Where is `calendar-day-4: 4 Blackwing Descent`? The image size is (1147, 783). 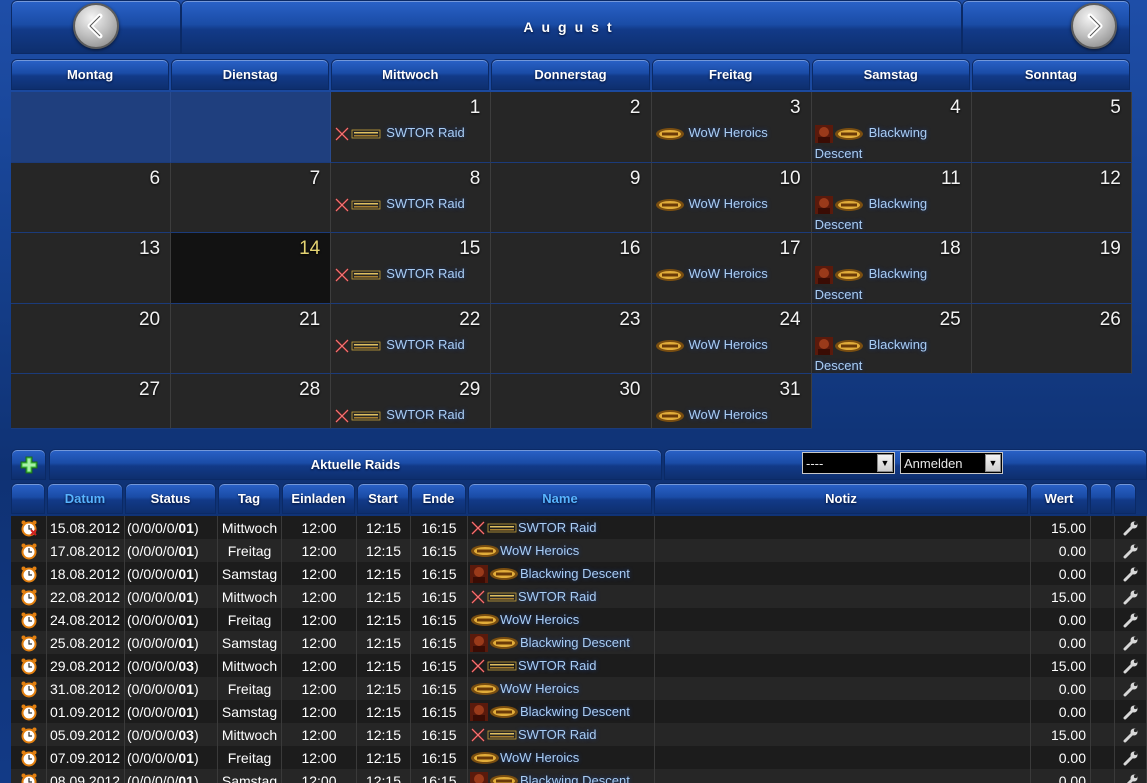
calendar-day-4: 4 Blackwing Descent is located at coordinates (891, 127).